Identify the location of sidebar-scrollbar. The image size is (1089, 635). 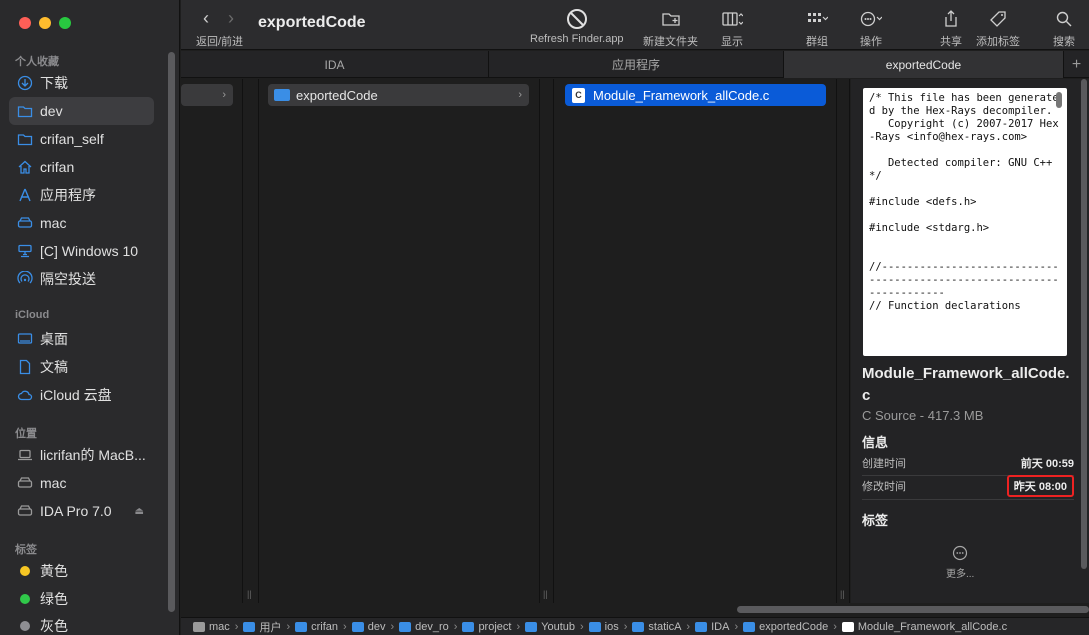
(171, 332).